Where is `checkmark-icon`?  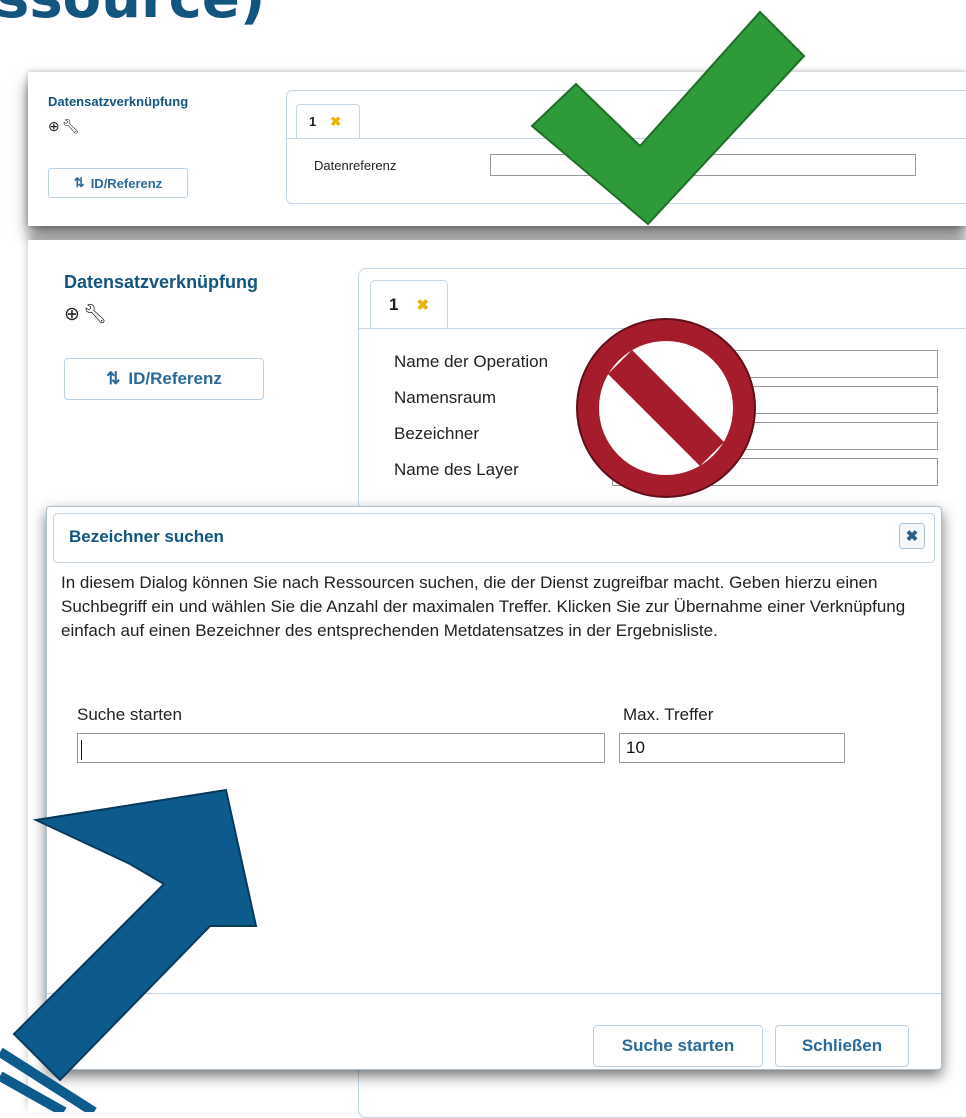
checkmark-icon is located at coordinates (668, 118).